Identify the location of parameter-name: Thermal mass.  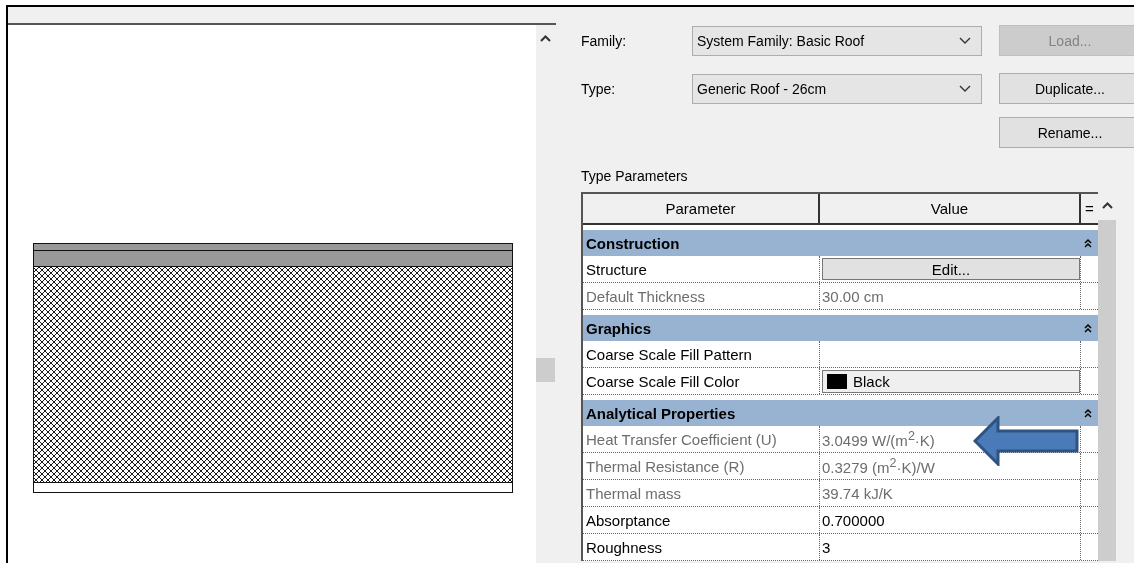
(701, 493).